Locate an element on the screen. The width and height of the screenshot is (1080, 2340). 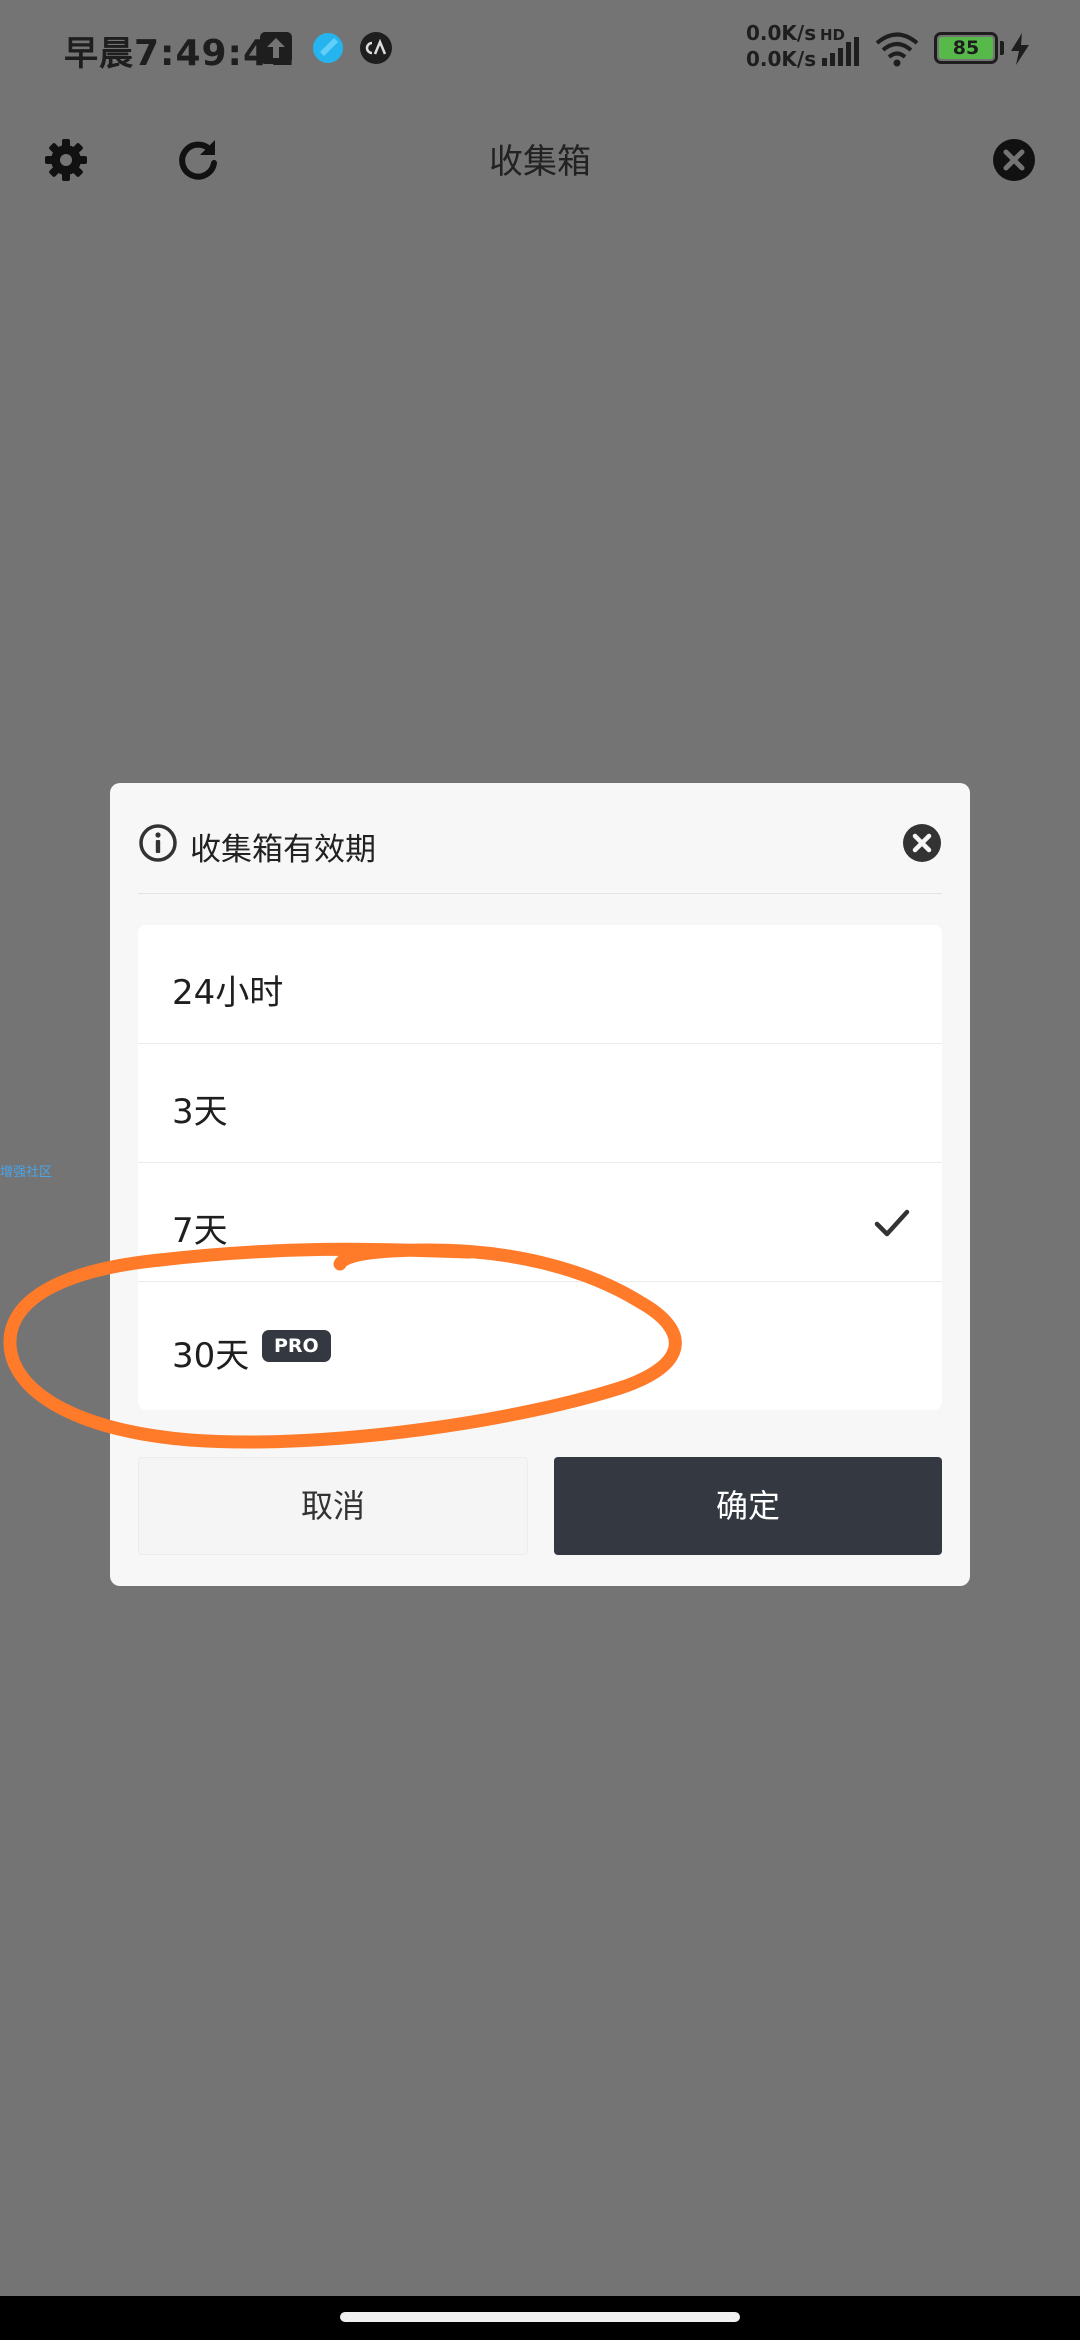
battery-level: 85 is located at coordinates (966, 48).